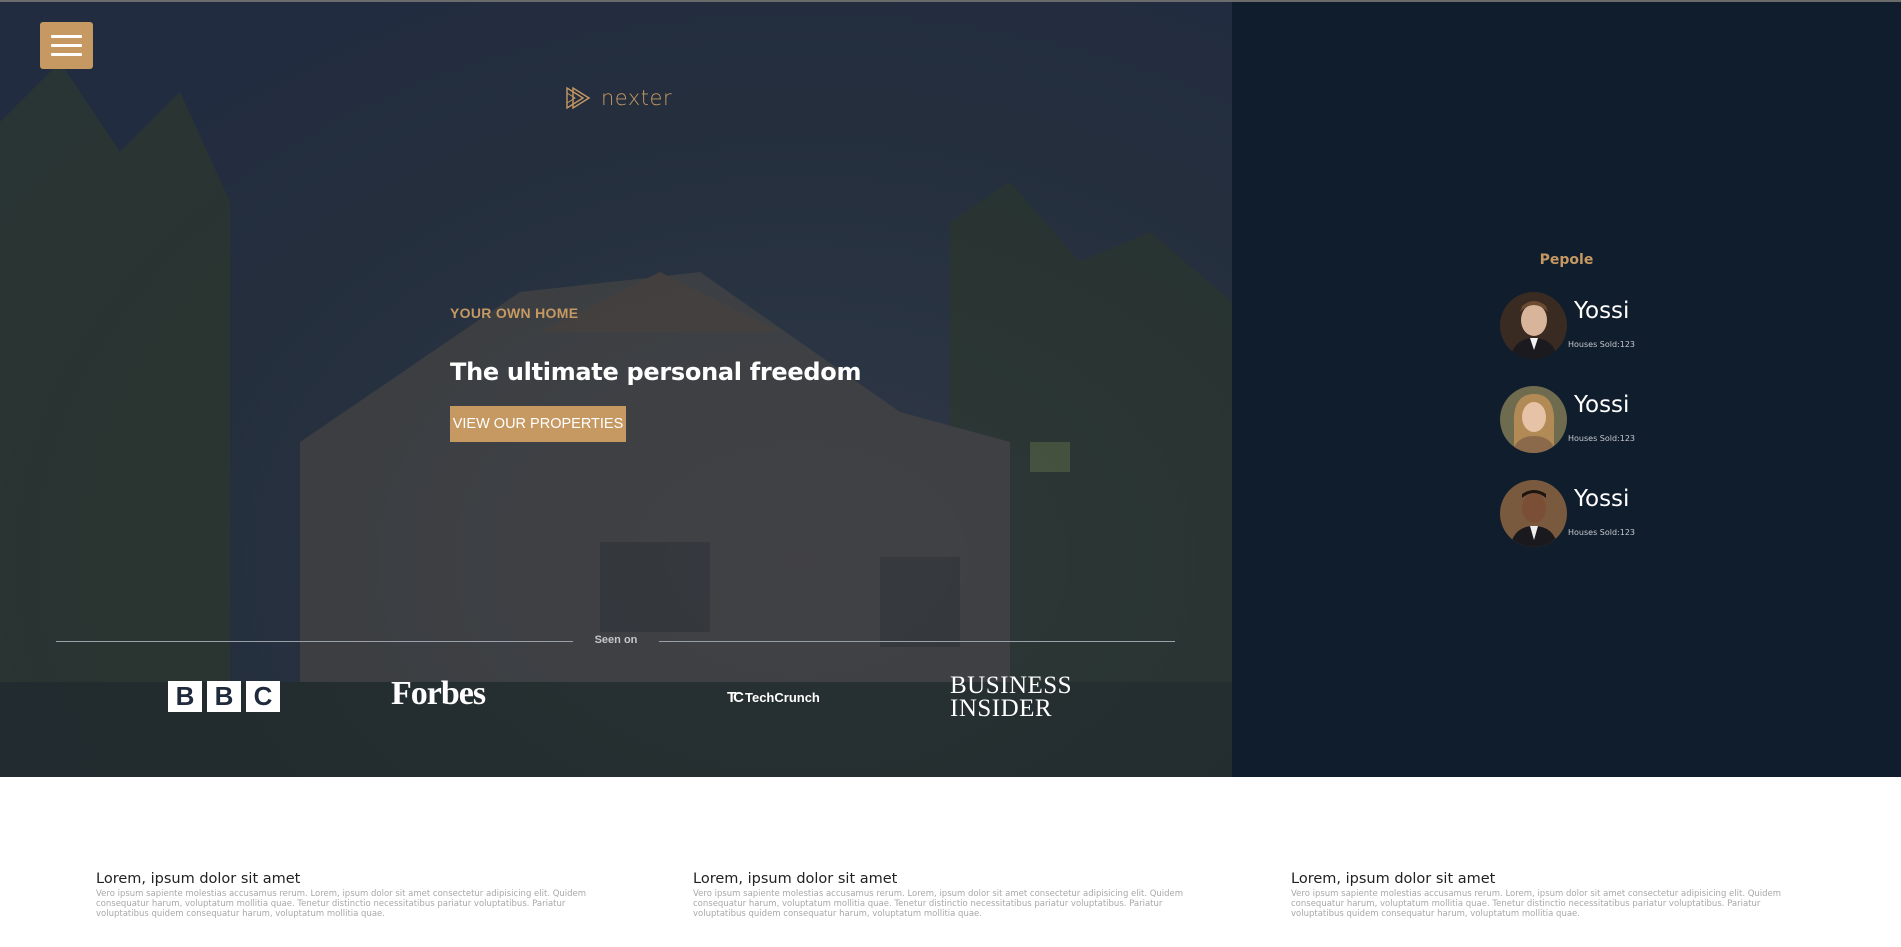  I want to click on hamburger-menu-button, so click(66, 45).